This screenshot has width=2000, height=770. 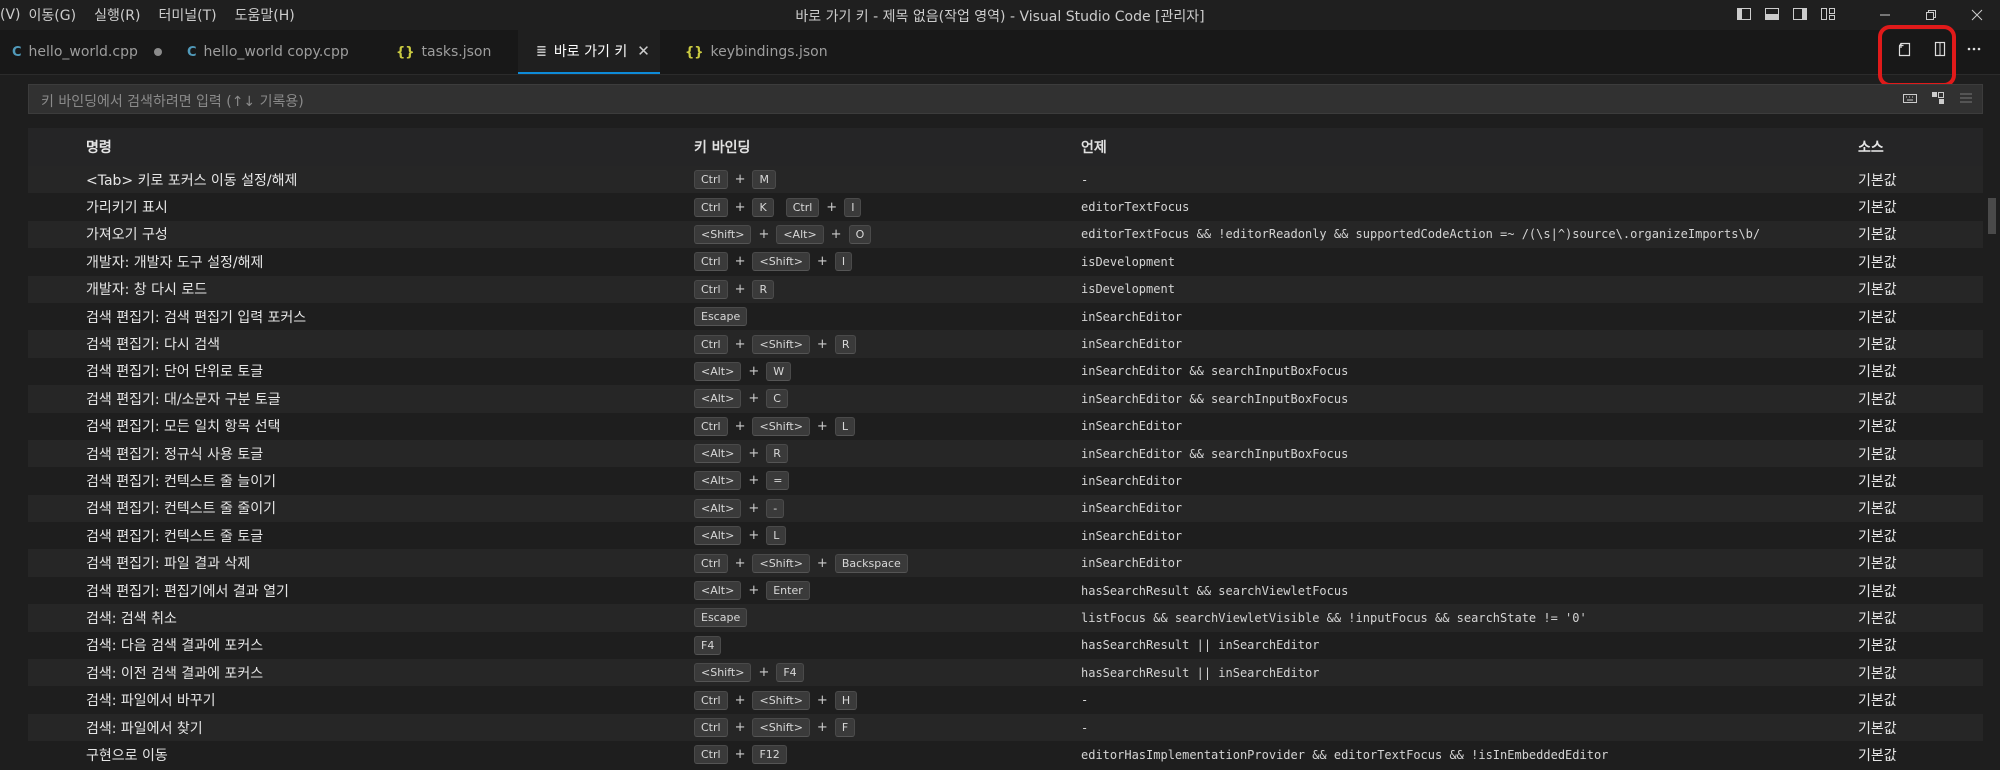 What do you see at coordinates (1772, 14) in the screenshot?
I see `toggle-panel-icon` at bounding box center [1772, 14].